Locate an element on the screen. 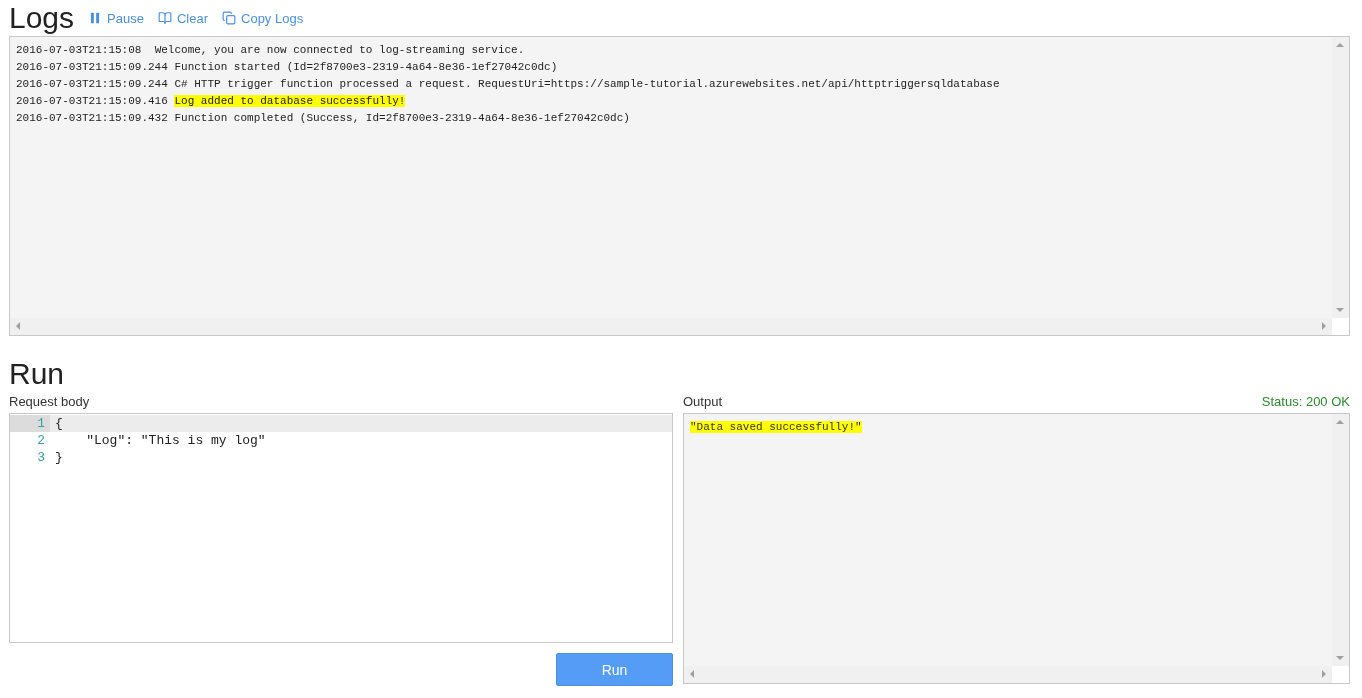 This screenshot has height=698, width=1362. status-text: Status: 200 OK is located at coordinates (1305, 401).